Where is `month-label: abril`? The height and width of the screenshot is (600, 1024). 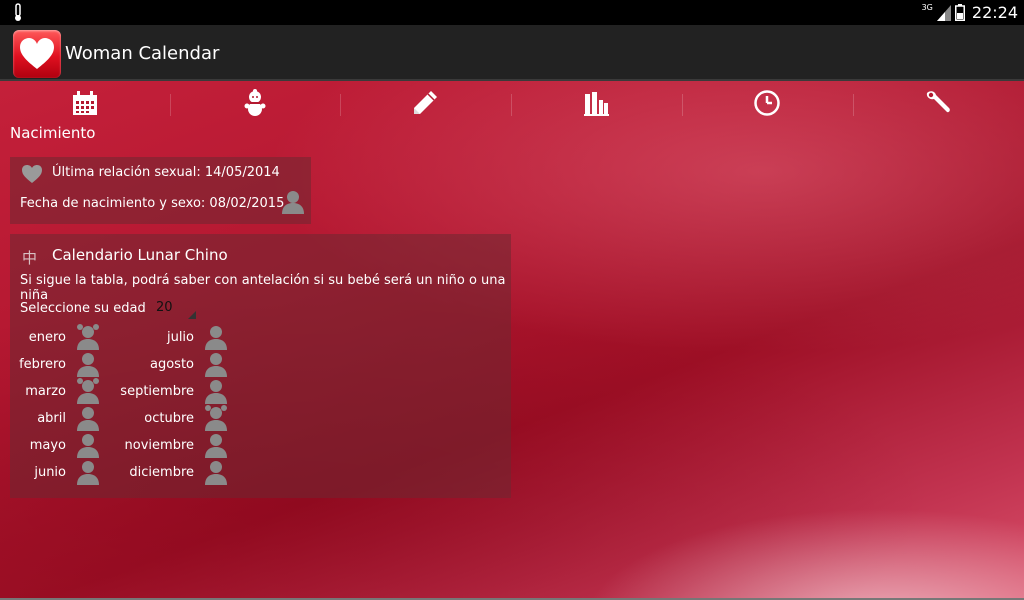
month-label: abril is located at coordinates (51, 418).